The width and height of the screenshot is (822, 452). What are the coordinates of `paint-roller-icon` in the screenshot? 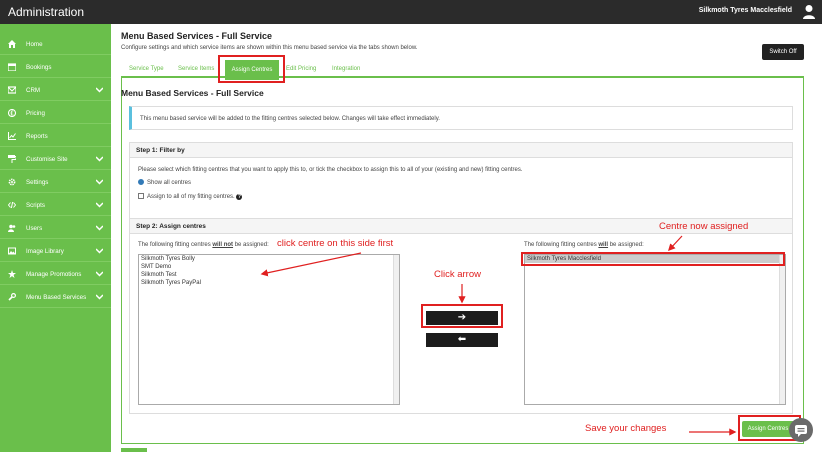 It's located at (12, 159).